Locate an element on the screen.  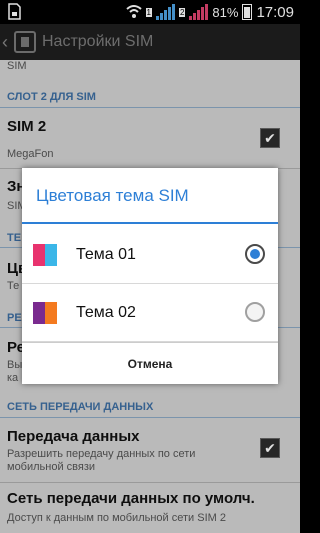
radio-button-selected is located at coordinates (255, 254).